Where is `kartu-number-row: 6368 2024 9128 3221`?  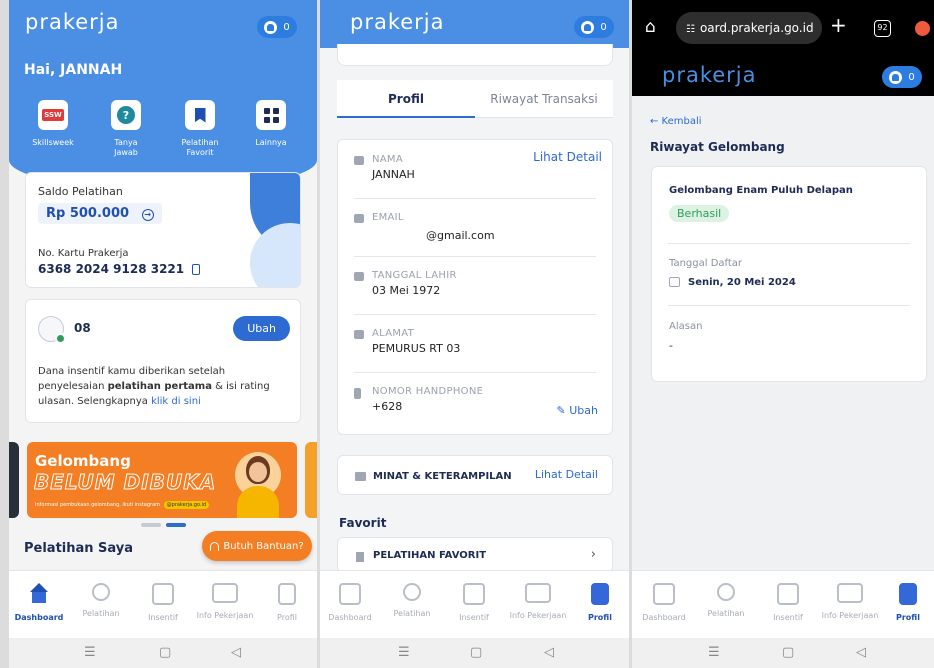
kartu-number-row: 6368 2024 9128 3221 is located at coordinates (119, 269).